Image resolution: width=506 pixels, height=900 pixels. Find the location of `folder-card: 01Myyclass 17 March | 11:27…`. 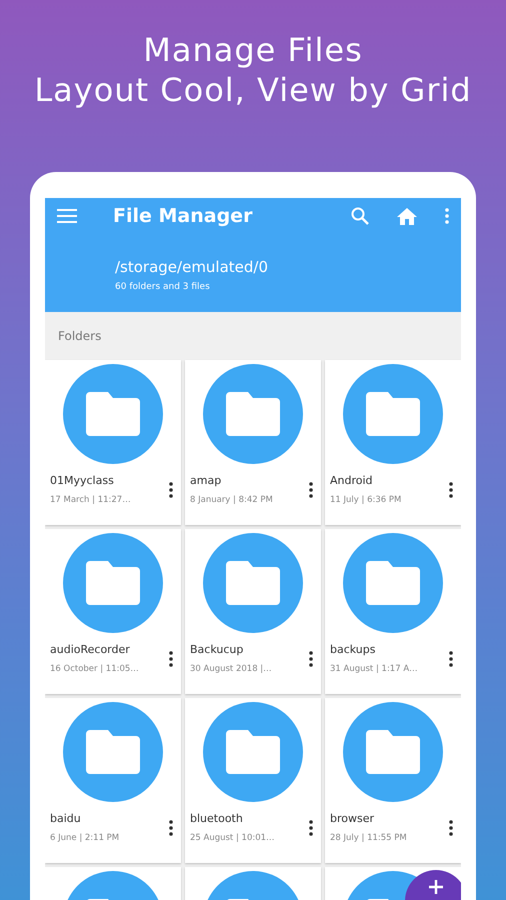

folder-card: 01Myyclass 17 March | 11:27… is located at coordinates (113, 442).